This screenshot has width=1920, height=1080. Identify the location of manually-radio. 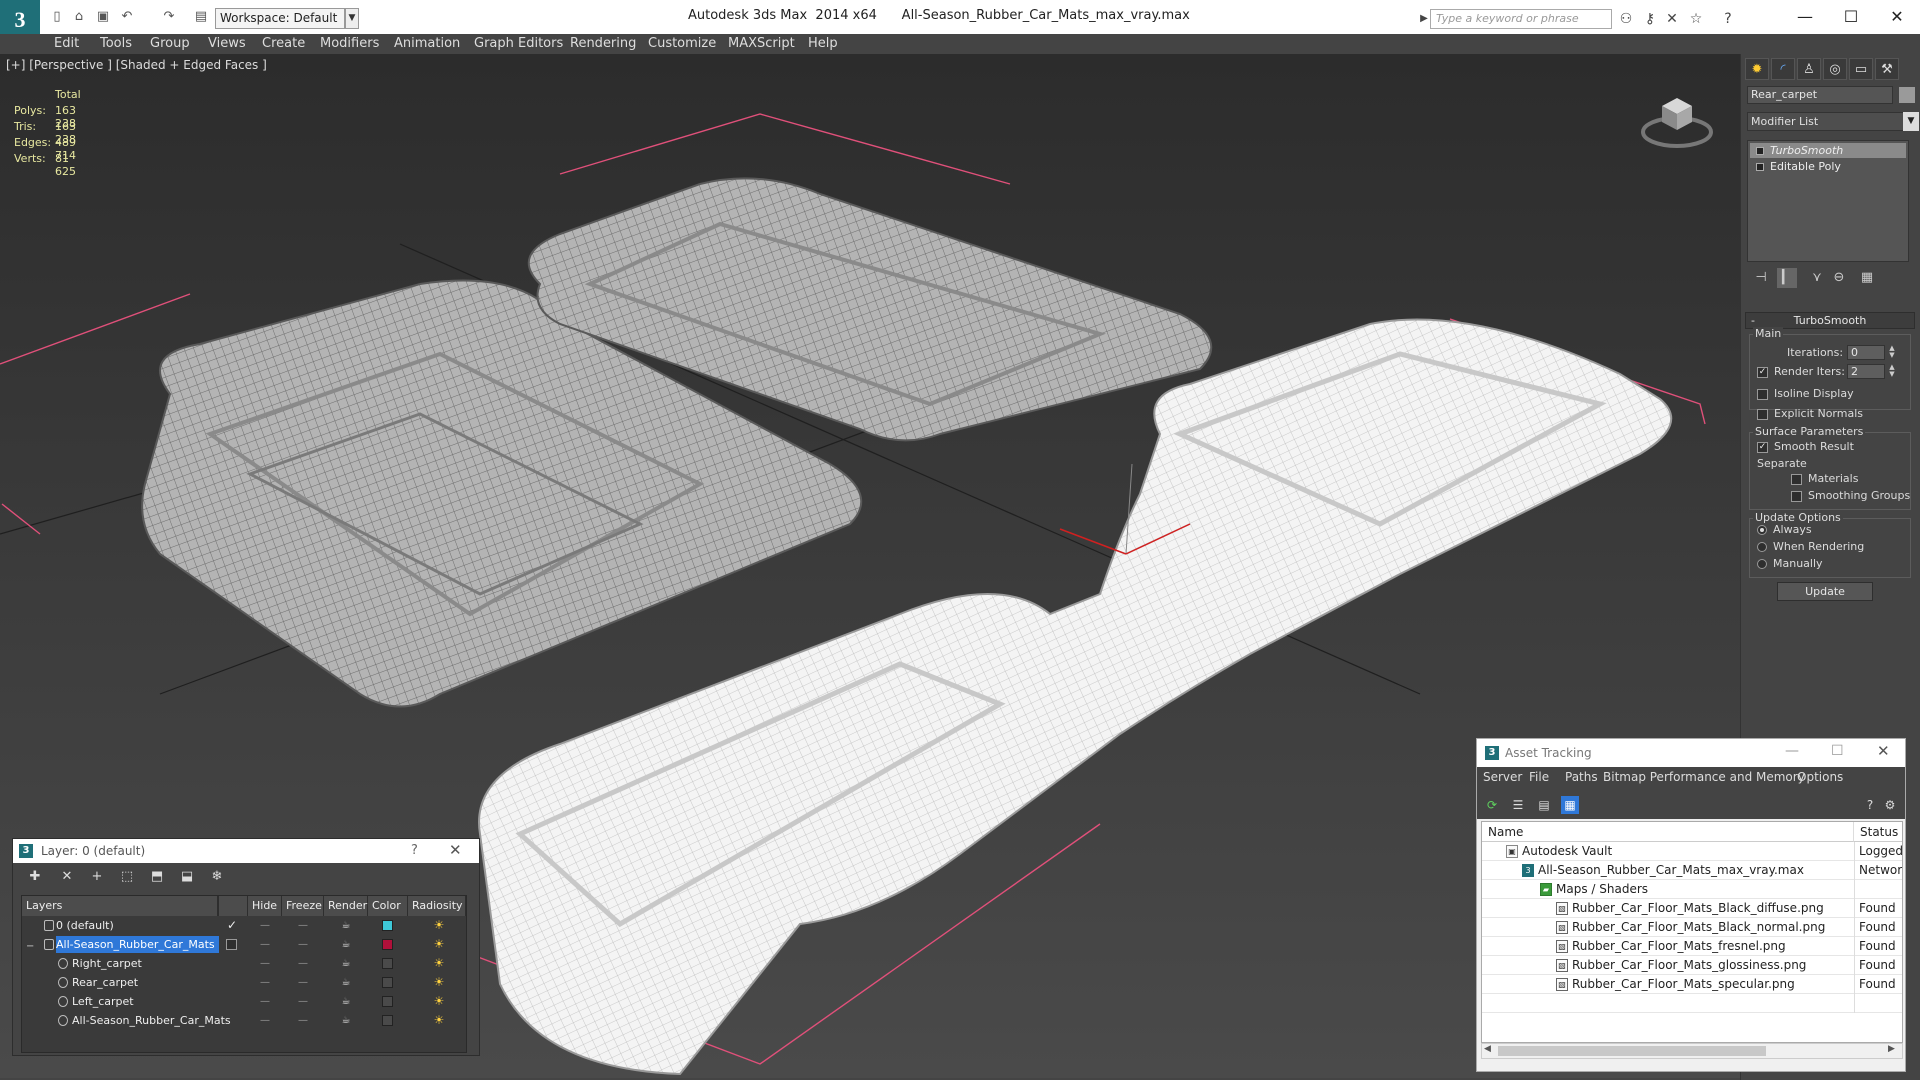
(1762, 564).